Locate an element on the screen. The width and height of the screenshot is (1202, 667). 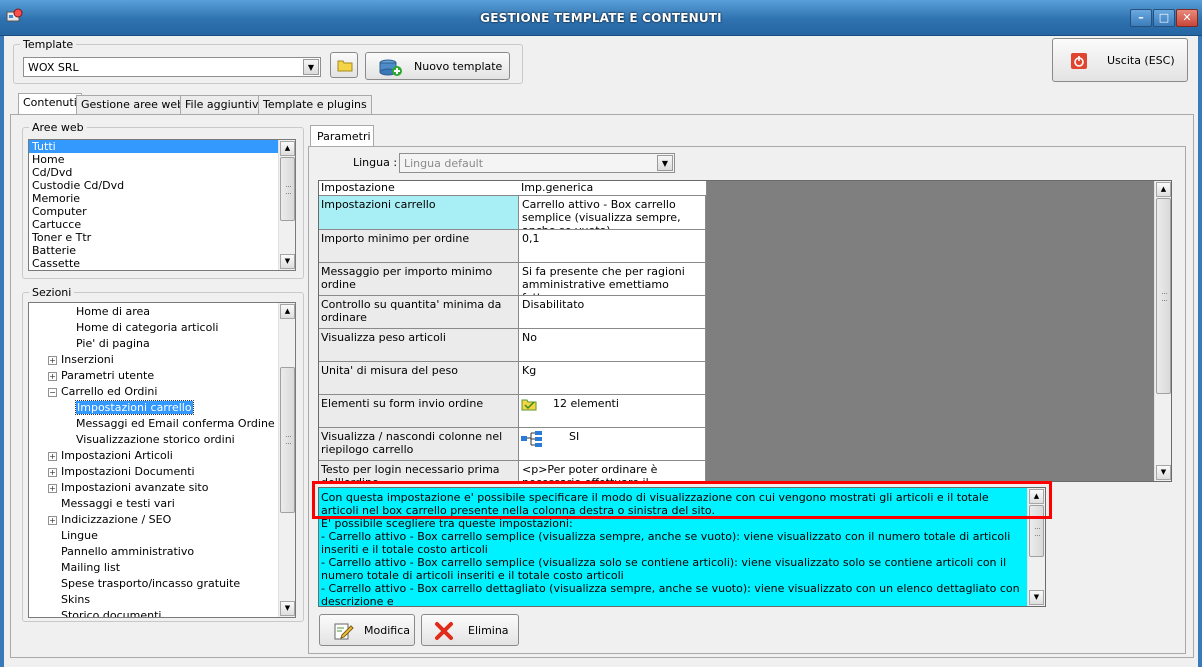
aree-web-scrollbar: ▲ ▼ is located at coordinates (286, 205).